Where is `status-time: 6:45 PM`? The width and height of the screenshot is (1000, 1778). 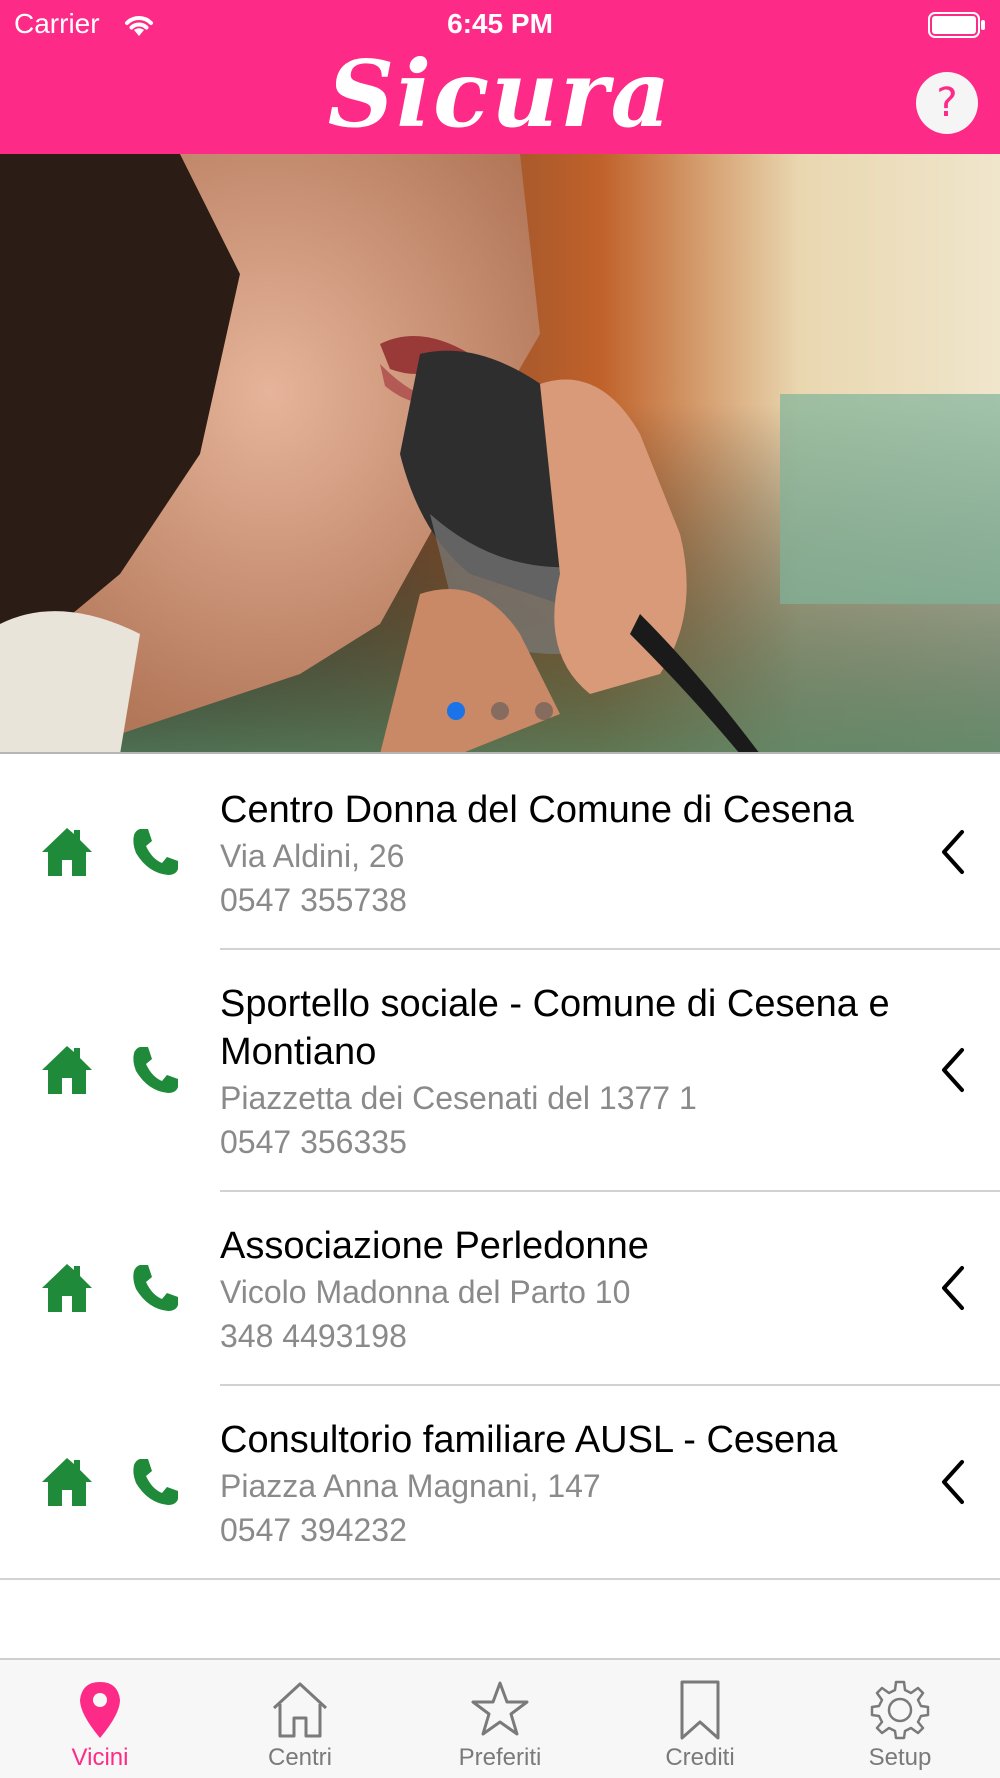
status-time: 6:45 PM is located at coordinates (500, 23).